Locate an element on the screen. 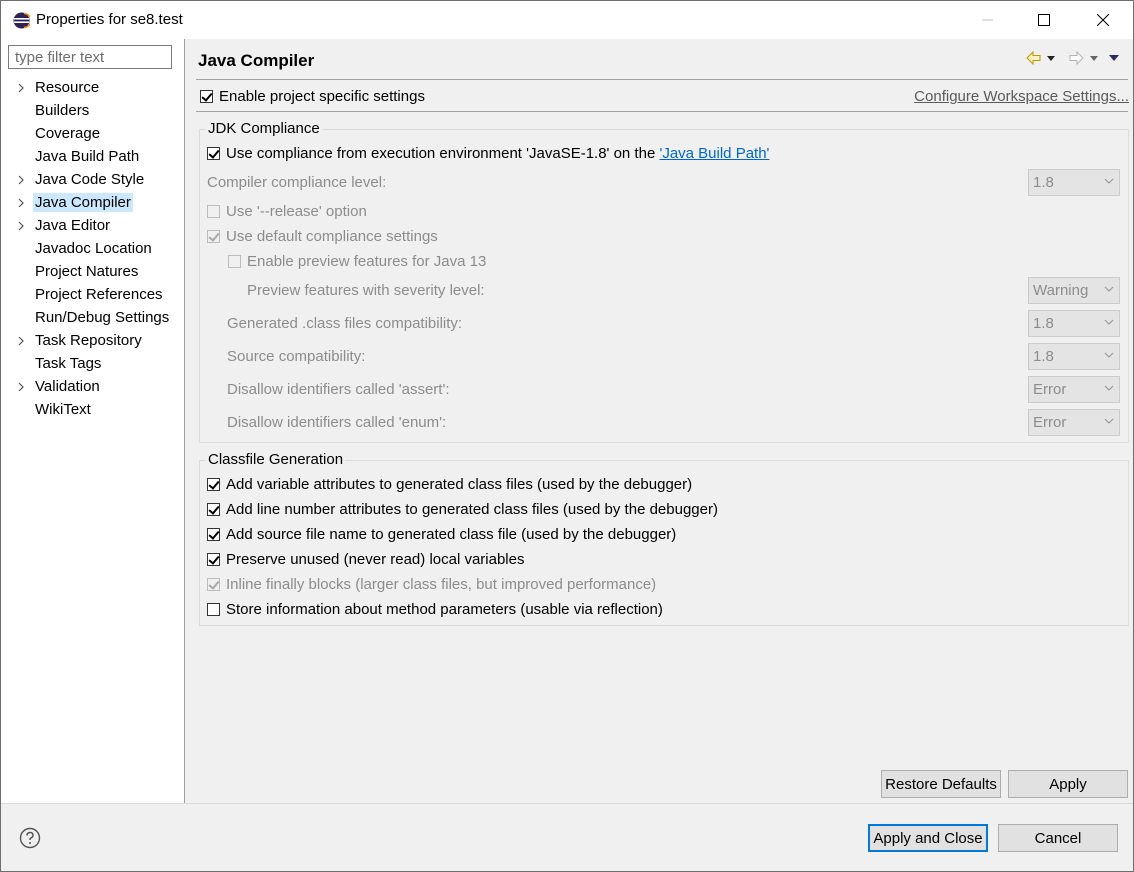  source-file-name-checkbox is located at coordinates (213, 534).